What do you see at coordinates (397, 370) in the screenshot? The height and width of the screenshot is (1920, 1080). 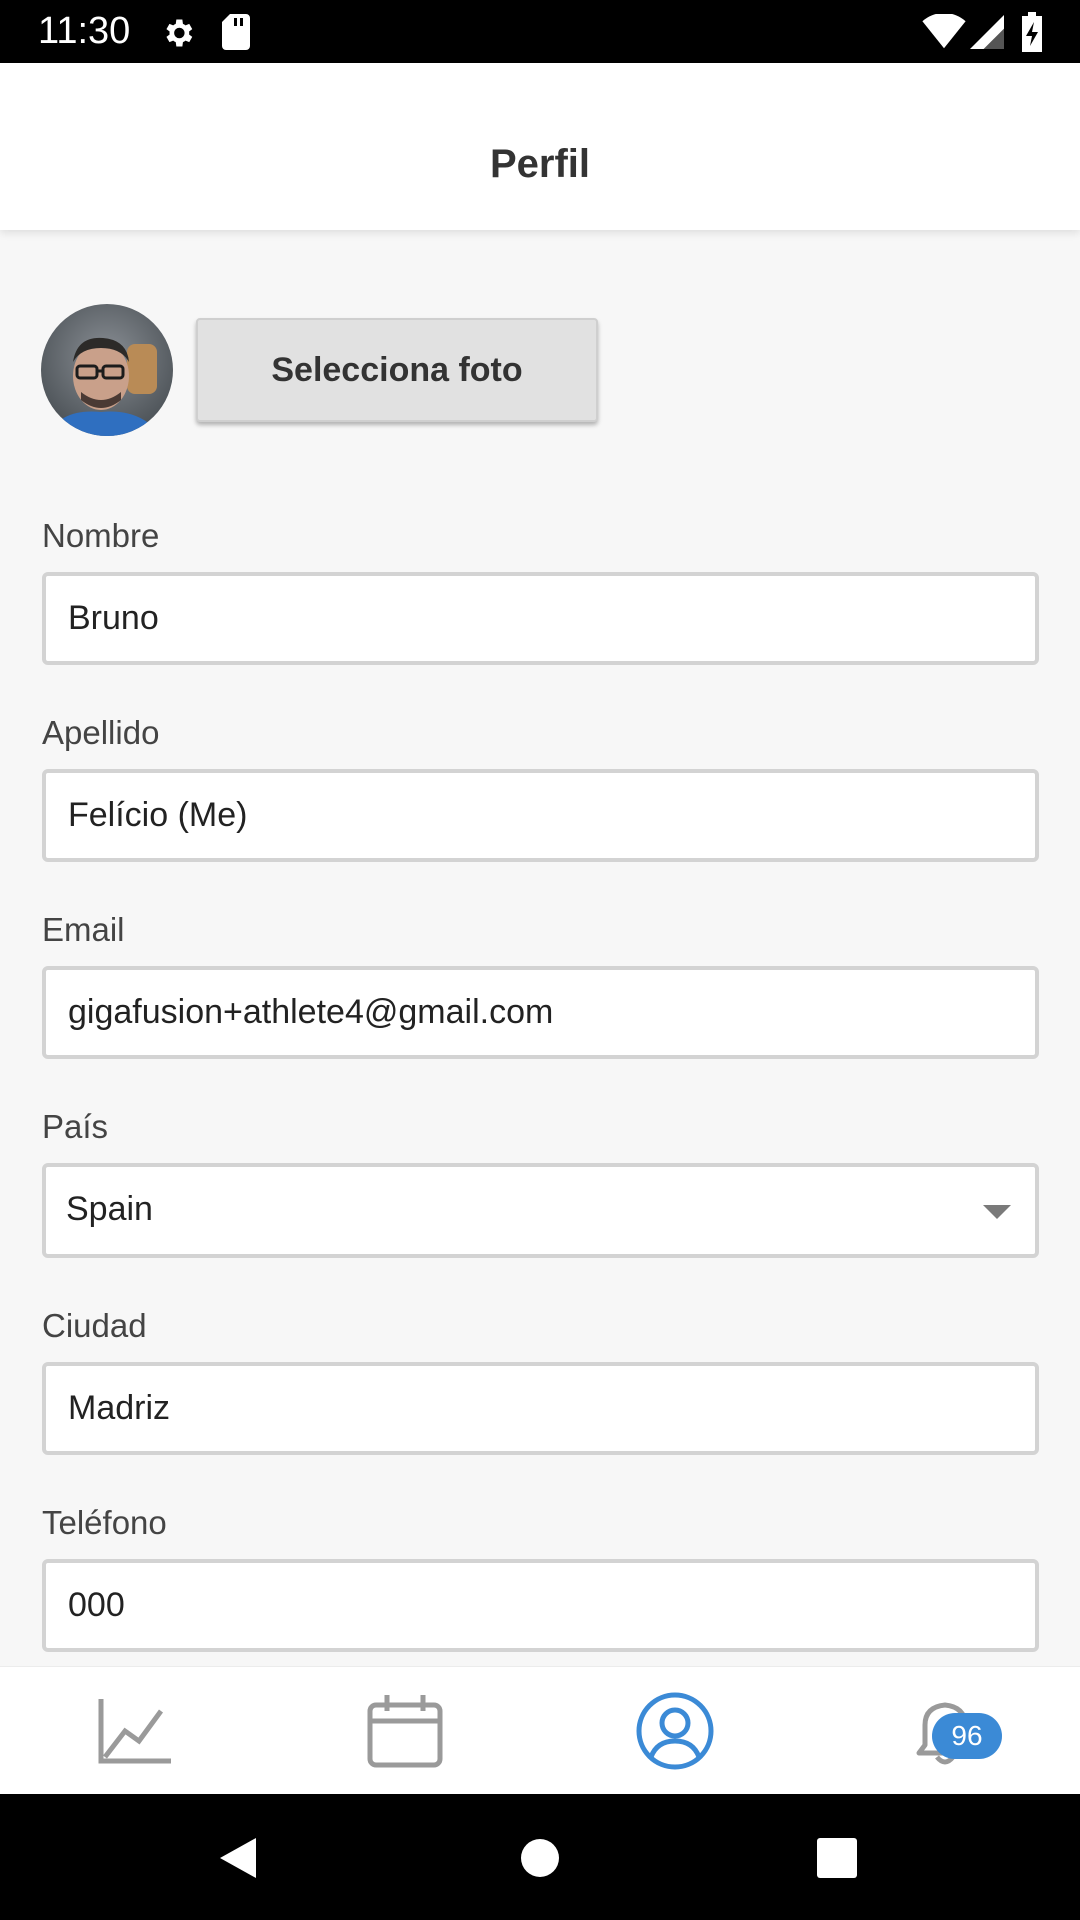 I see `select-photo-button: Selecciona foto` at bounding box center [397, 370].